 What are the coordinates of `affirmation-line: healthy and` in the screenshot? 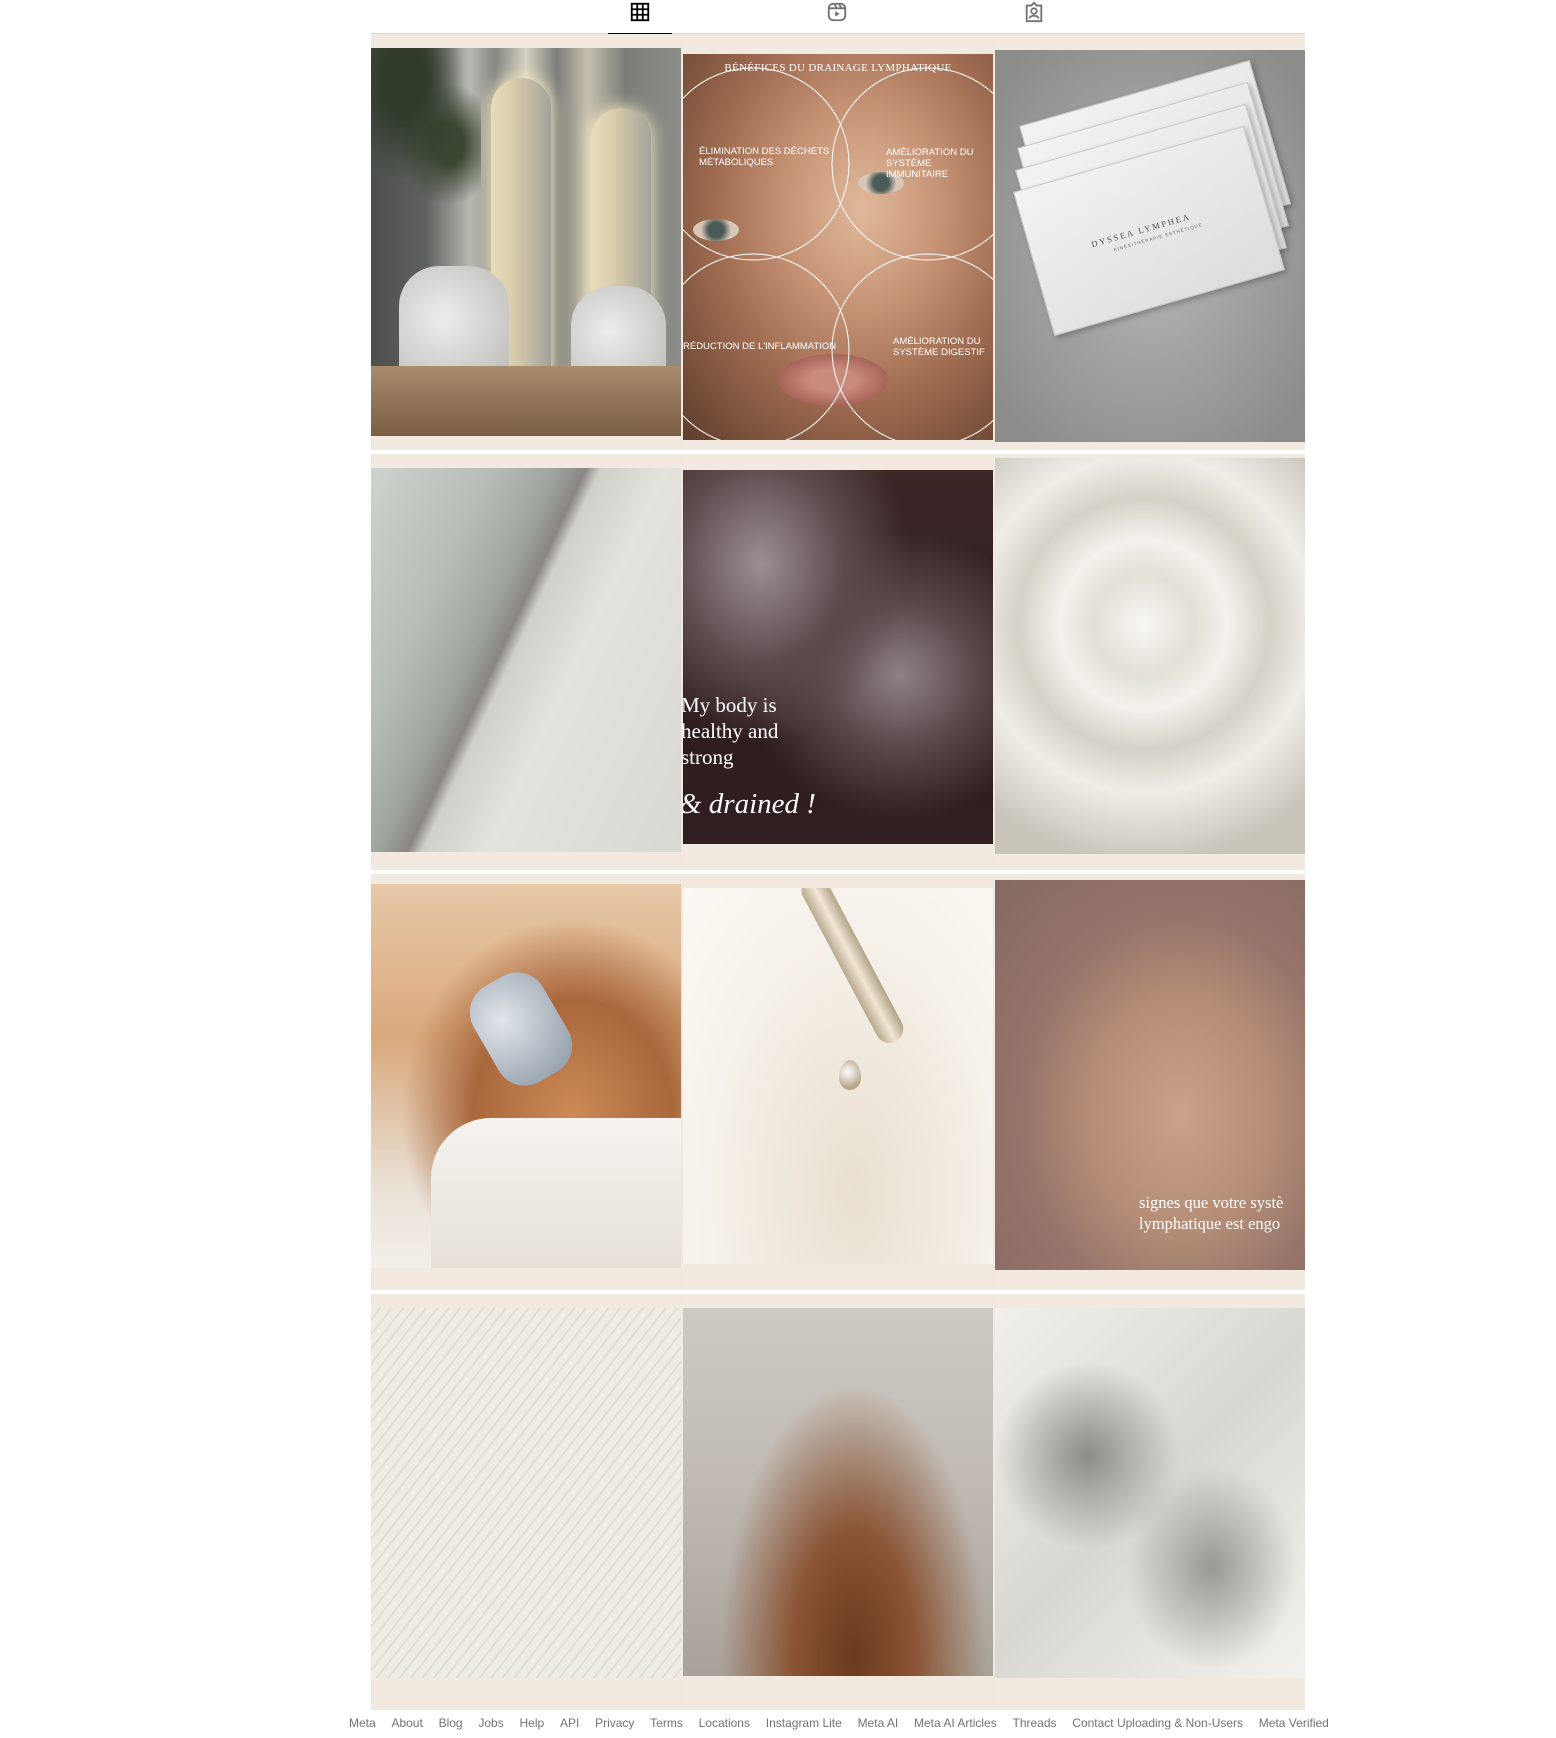 It's located at (731, 731).